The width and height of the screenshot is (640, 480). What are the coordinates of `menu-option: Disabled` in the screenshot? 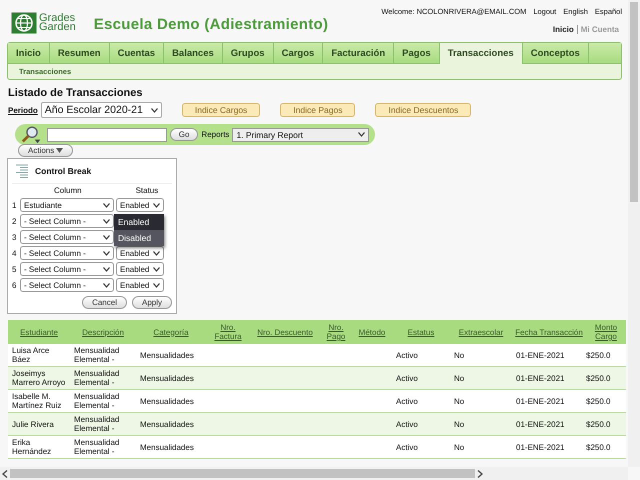 It's located at (139, 238).